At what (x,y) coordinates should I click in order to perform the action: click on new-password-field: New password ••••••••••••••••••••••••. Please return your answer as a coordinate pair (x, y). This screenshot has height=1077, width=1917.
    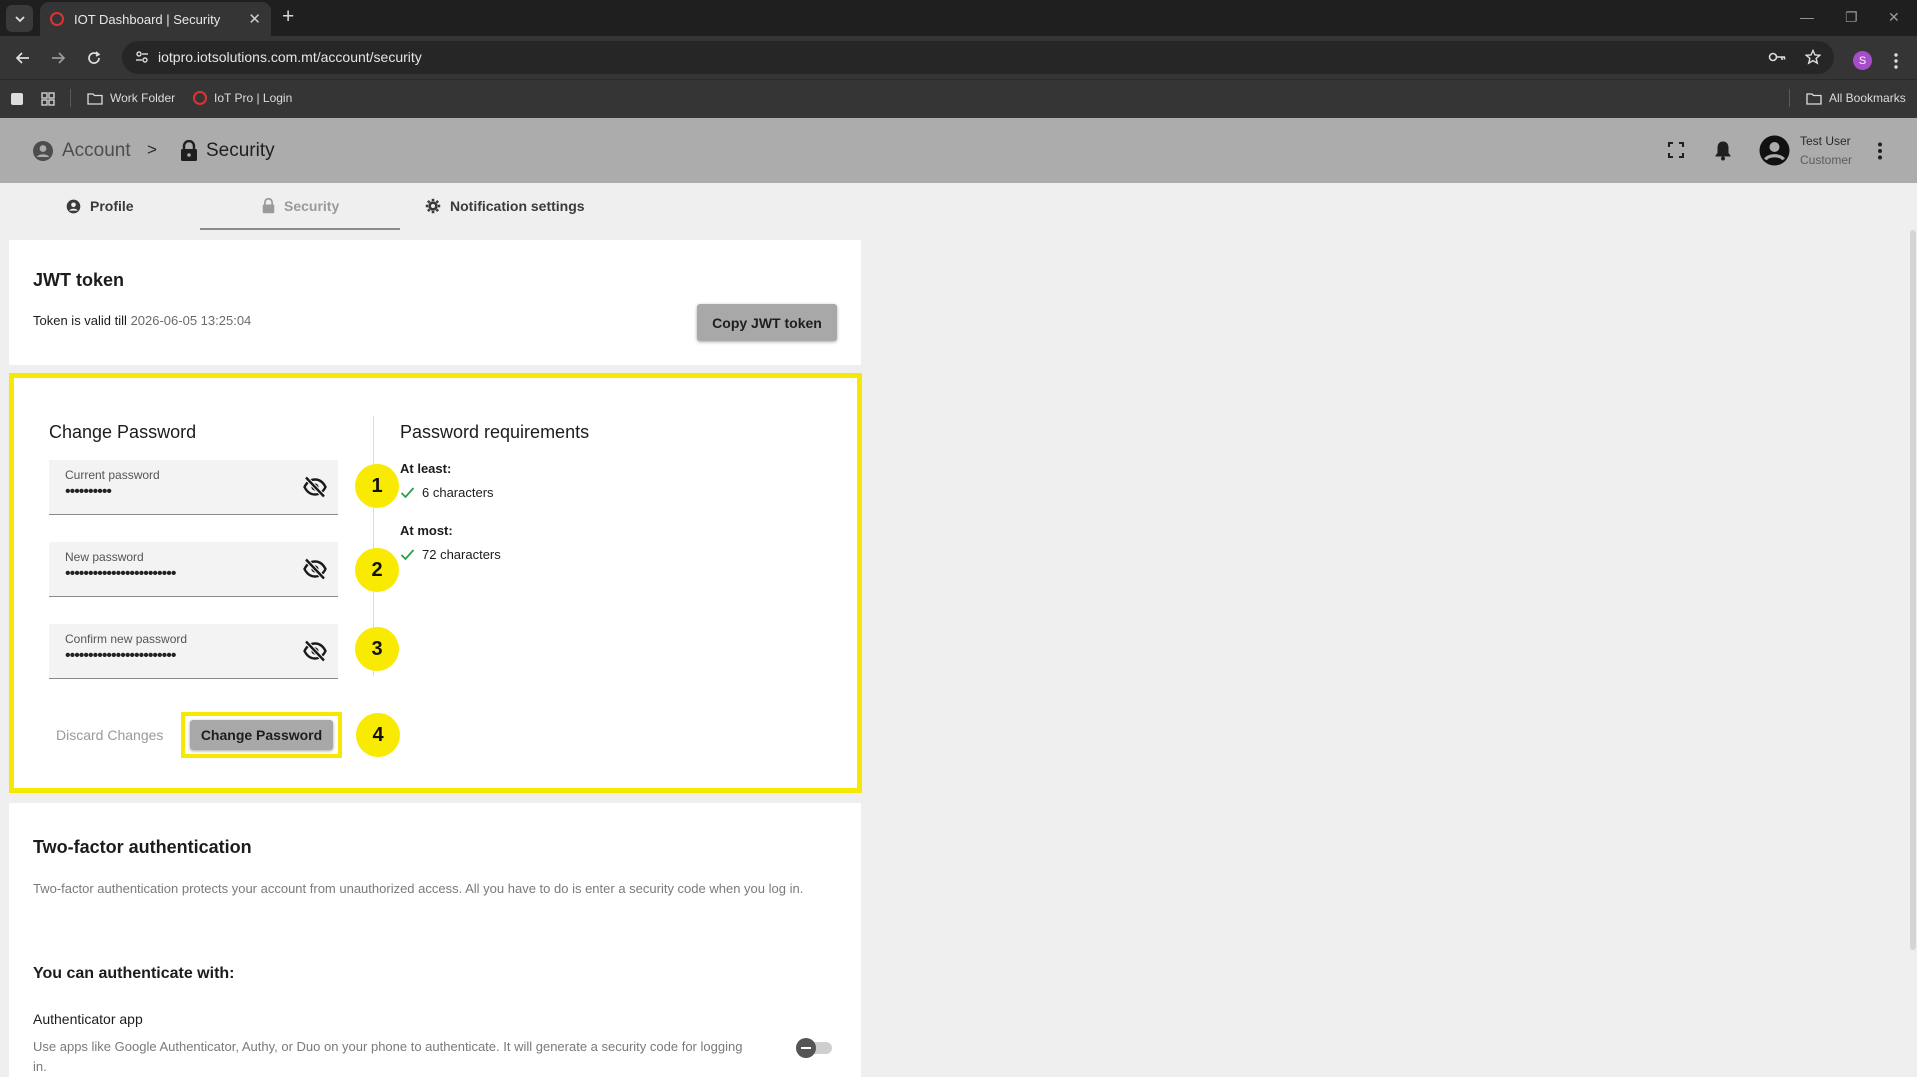
    Looking at the image, I should click on (193, 569).